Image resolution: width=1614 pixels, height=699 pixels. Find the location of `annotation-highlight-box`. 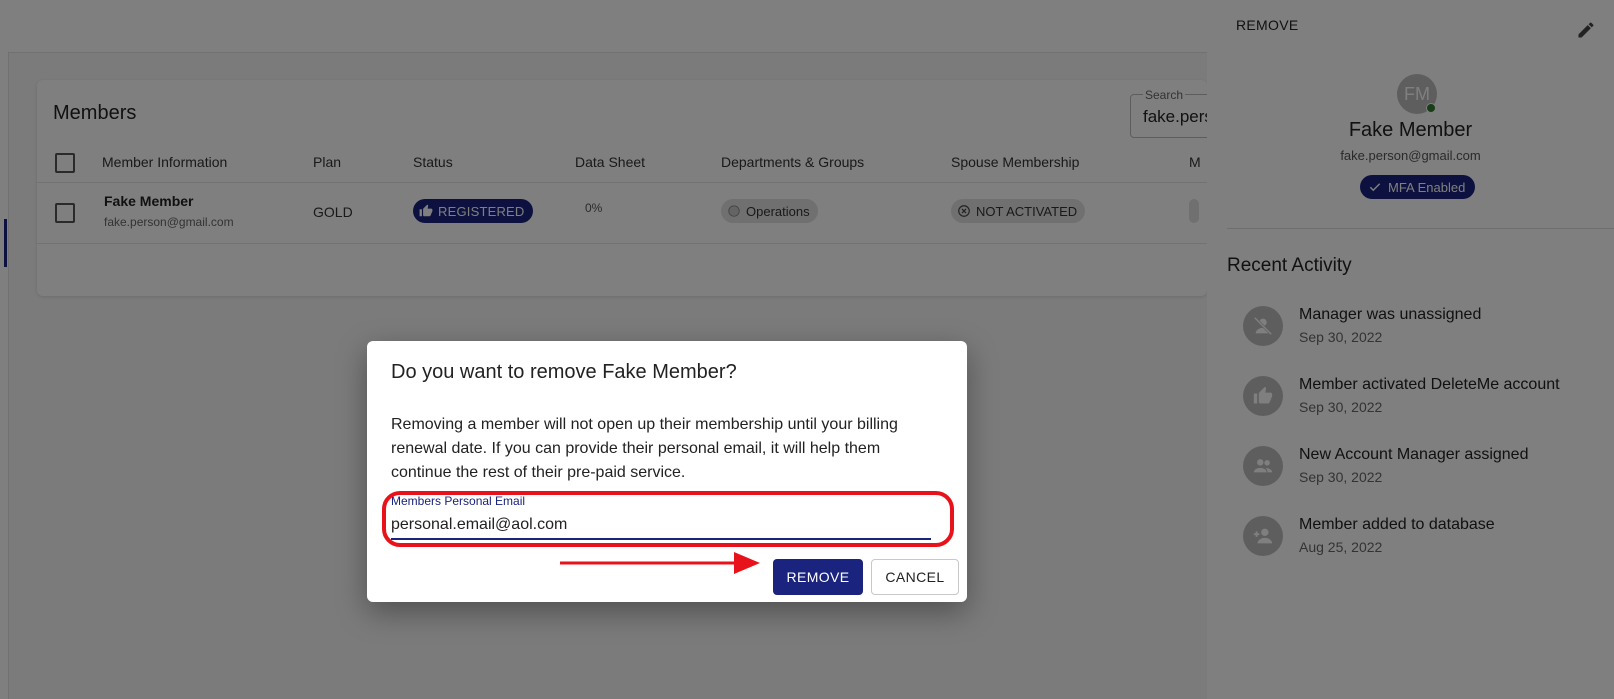

annotation-highlight-box is located at coordinates (668, 519).